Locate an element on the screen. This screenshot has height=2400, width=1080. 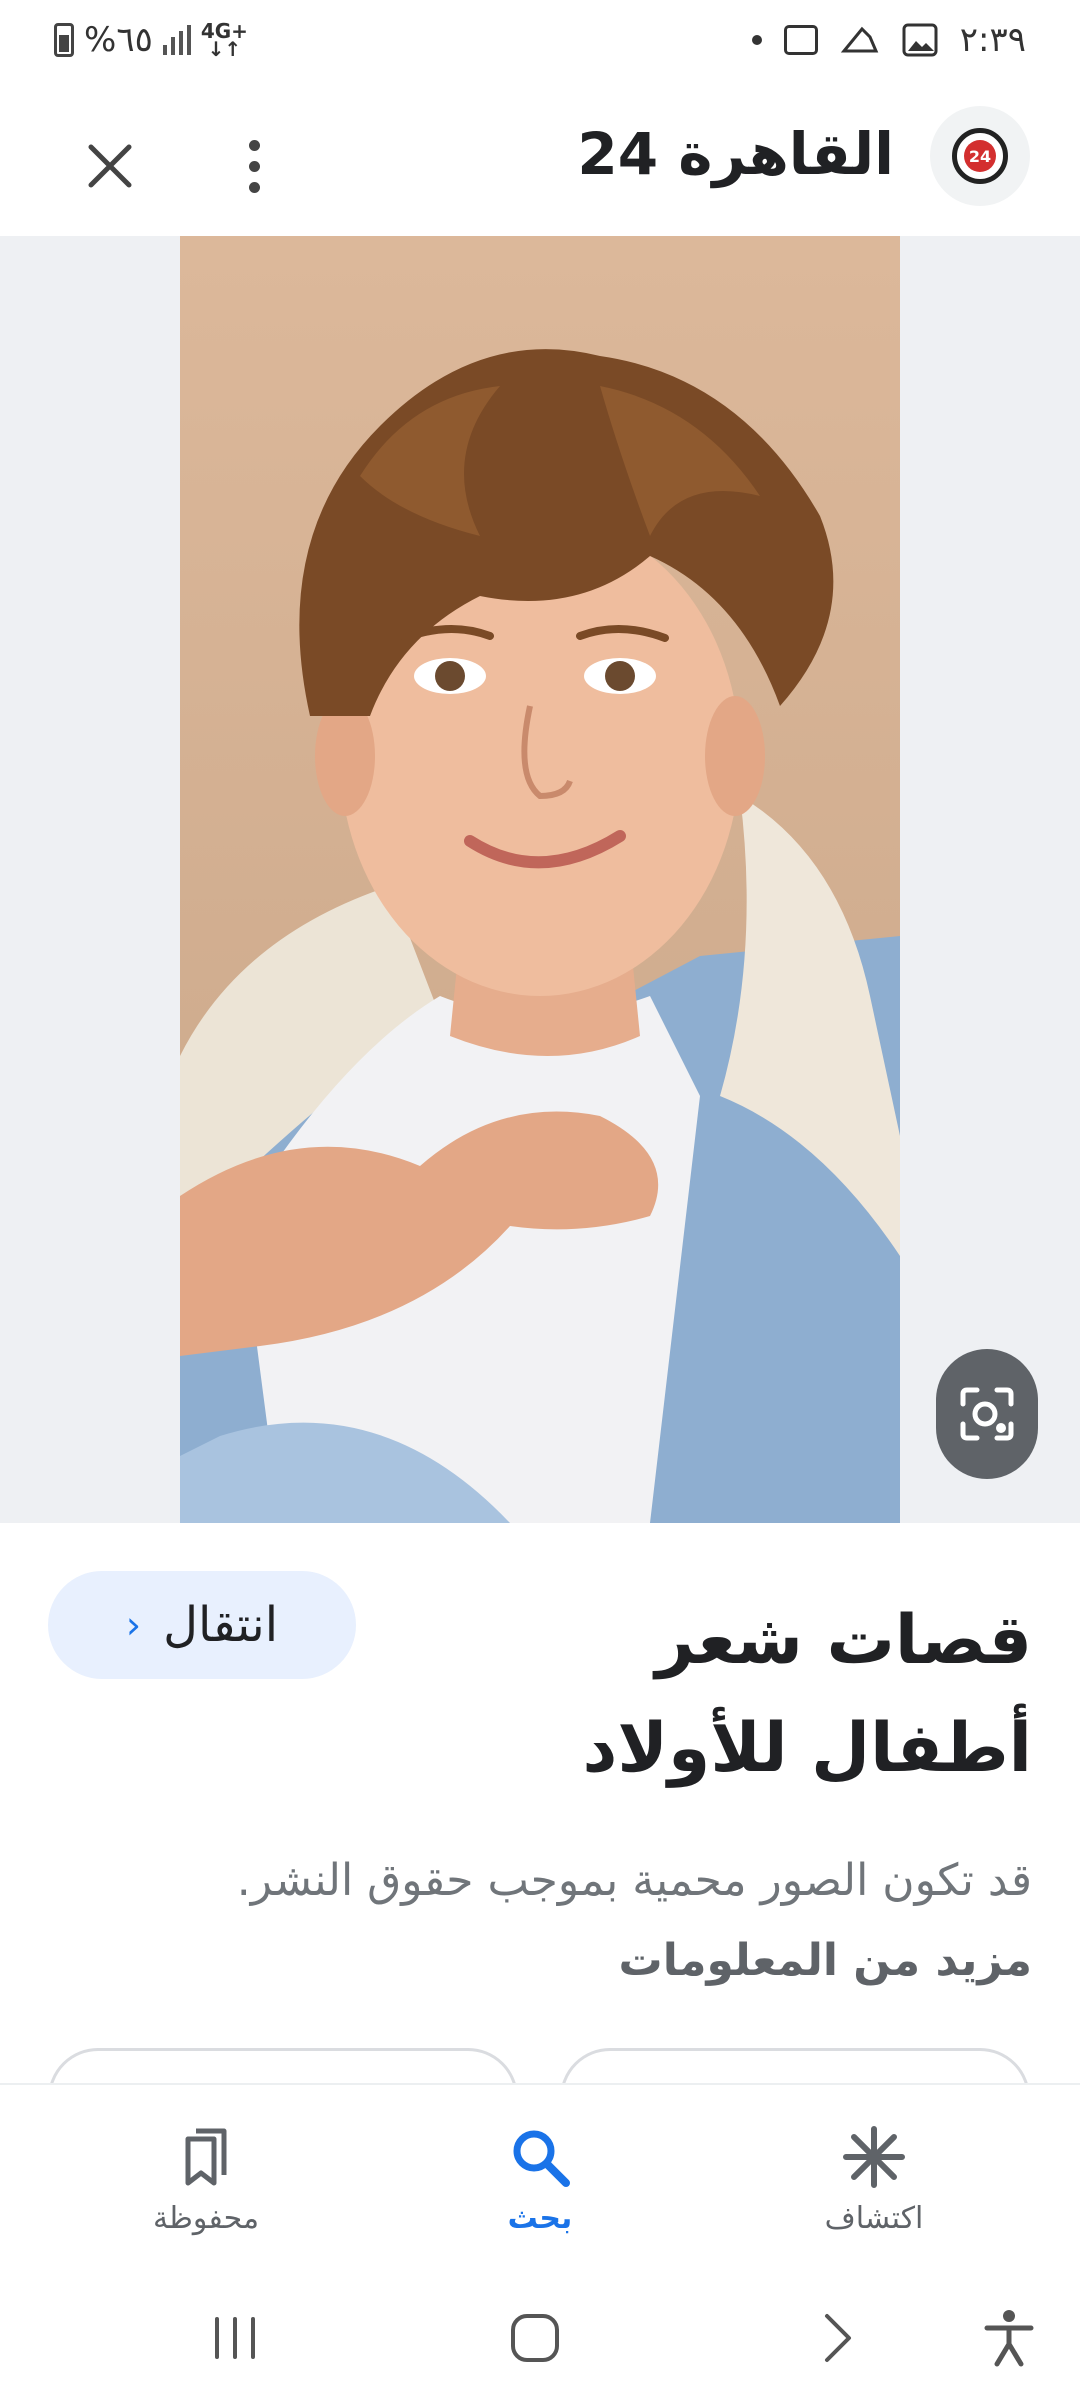
asterisk-icon is located at coordinates (874, 2156).